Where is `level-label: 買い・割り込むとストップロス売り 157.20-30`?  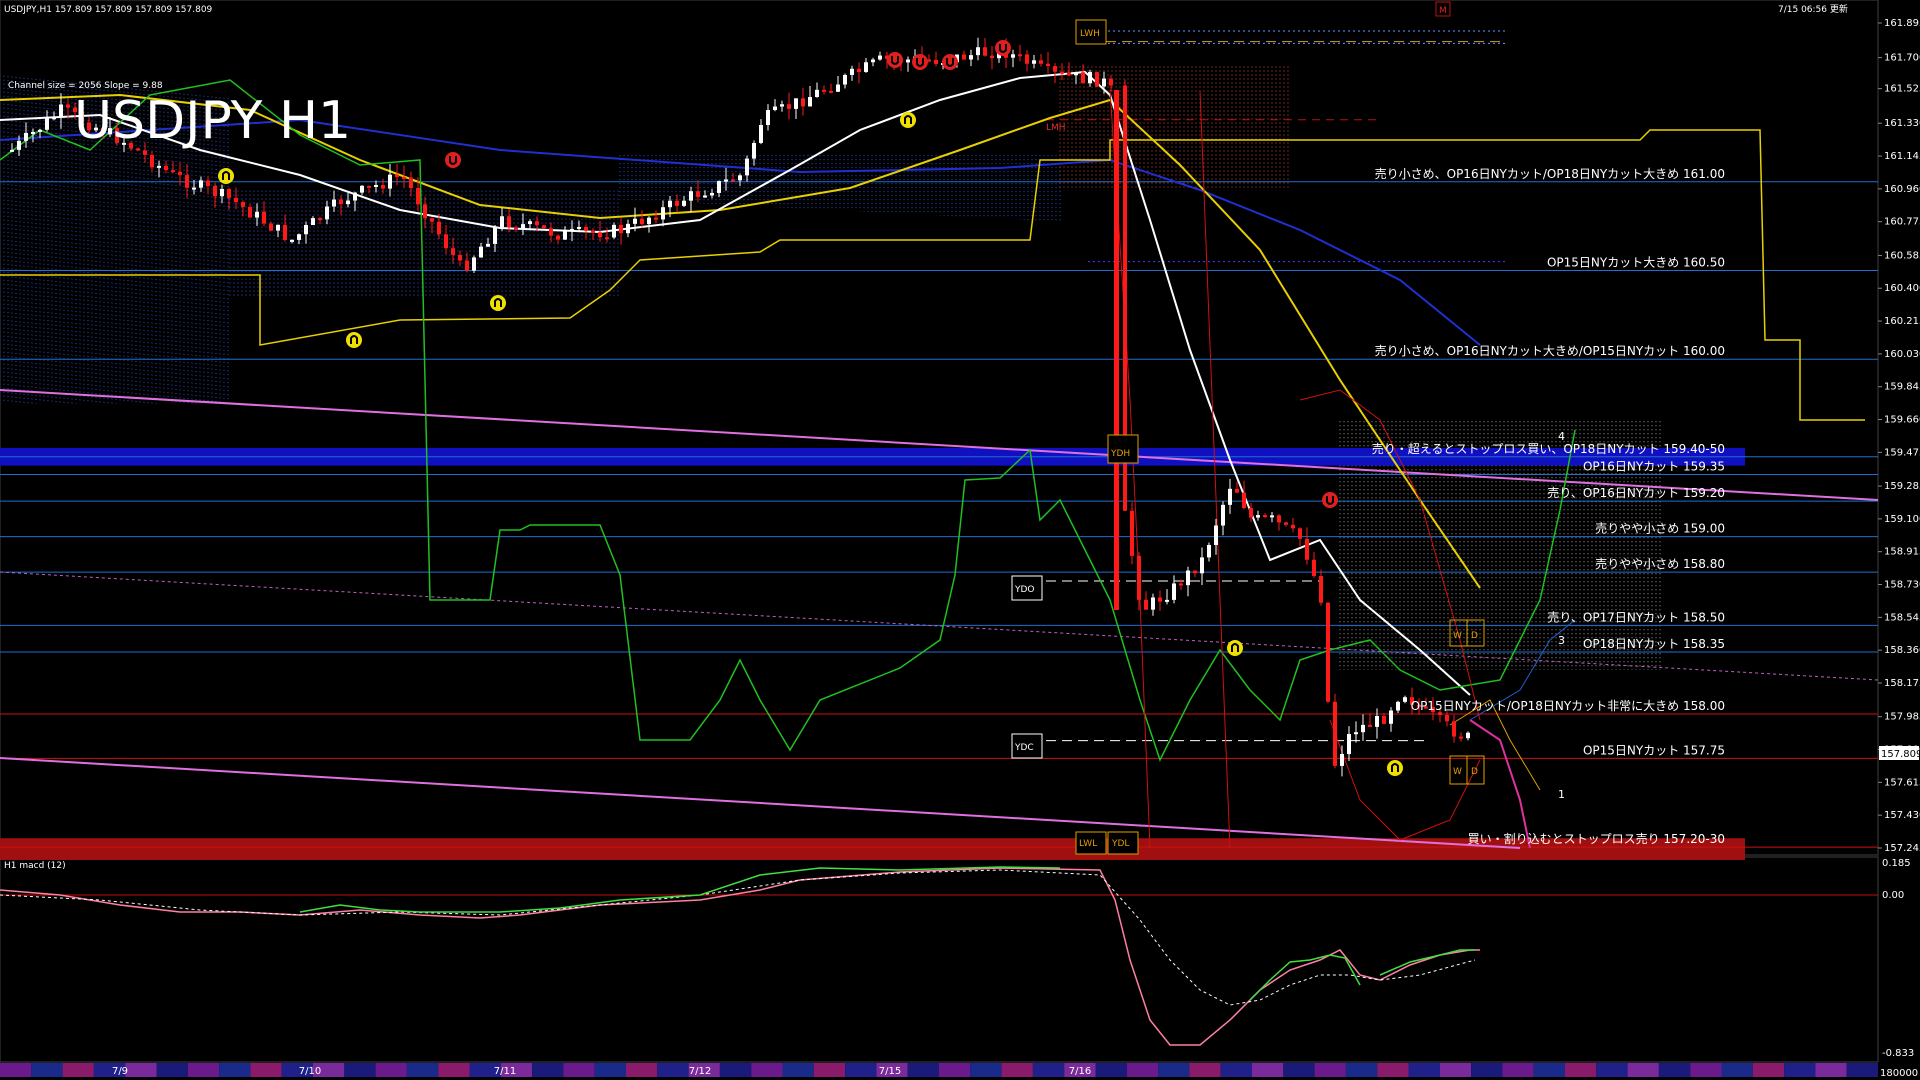
level-label: 買い・割り込むとストップロス売り 157.20-30 is located at coordinates (1596, 838).